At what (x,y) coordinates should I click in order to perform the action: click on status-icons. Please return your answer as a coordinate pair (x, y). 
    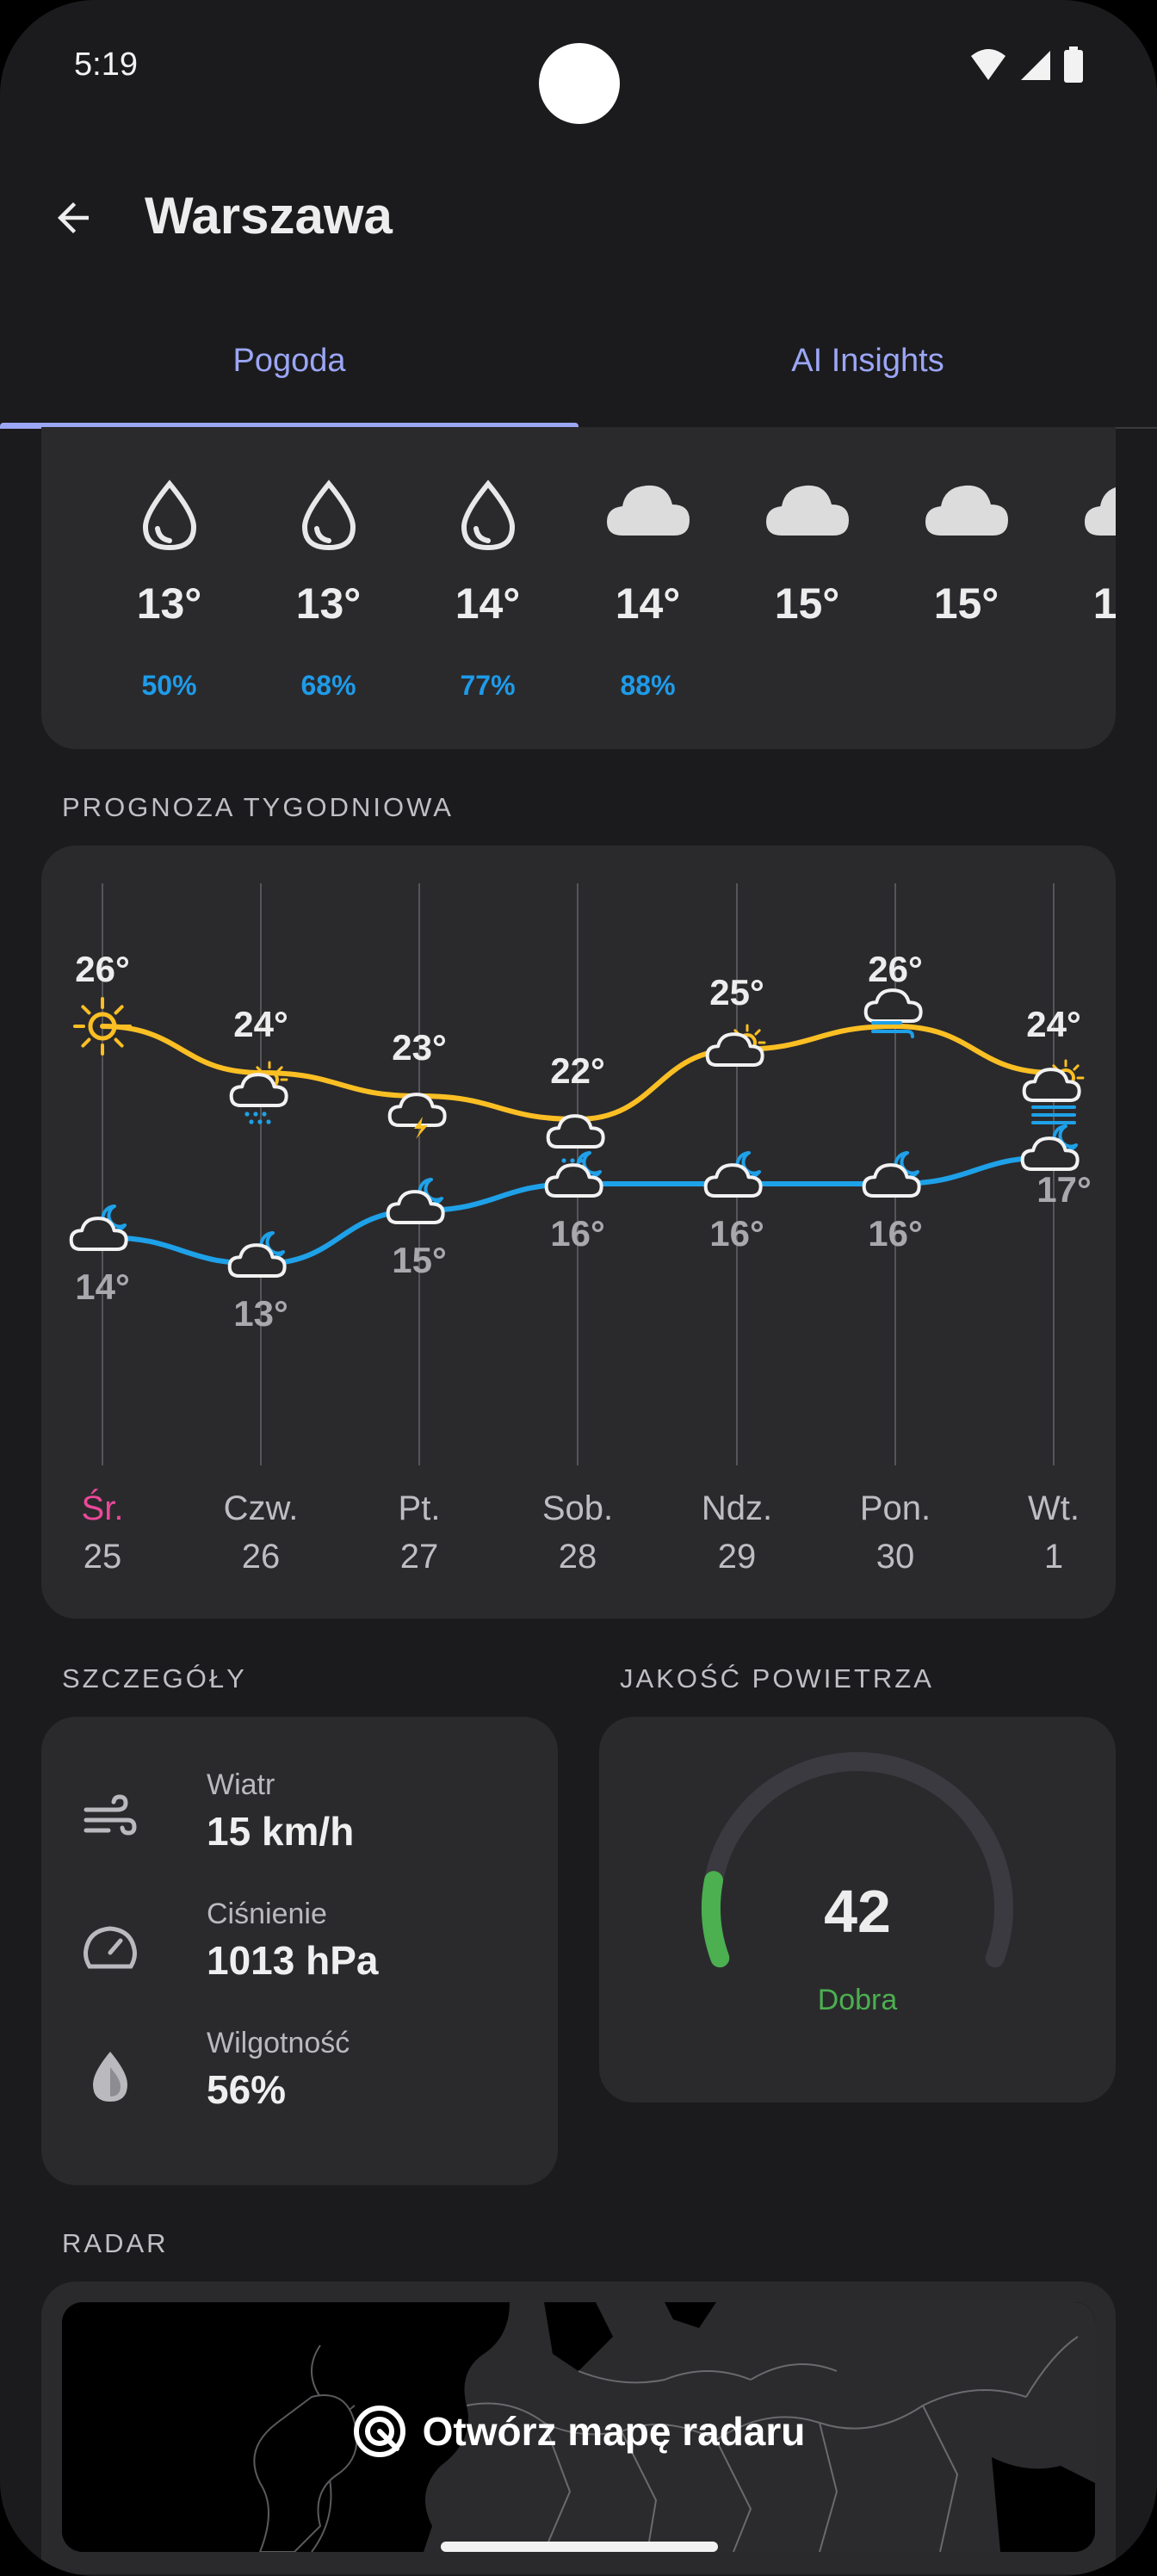
    Looking at the image, I should click on (1026, 64).